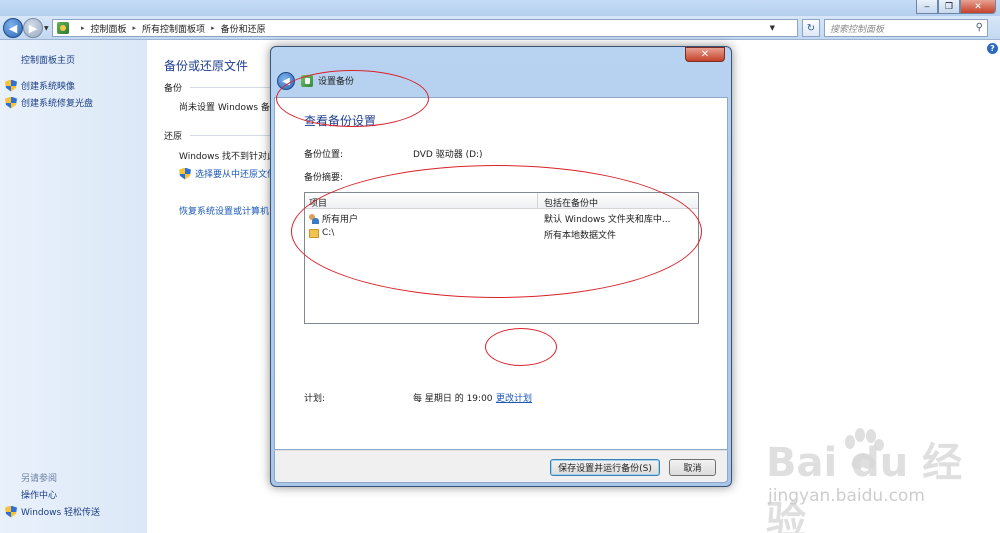  I want to click on search-icon: ⚲, so click(979, 27).